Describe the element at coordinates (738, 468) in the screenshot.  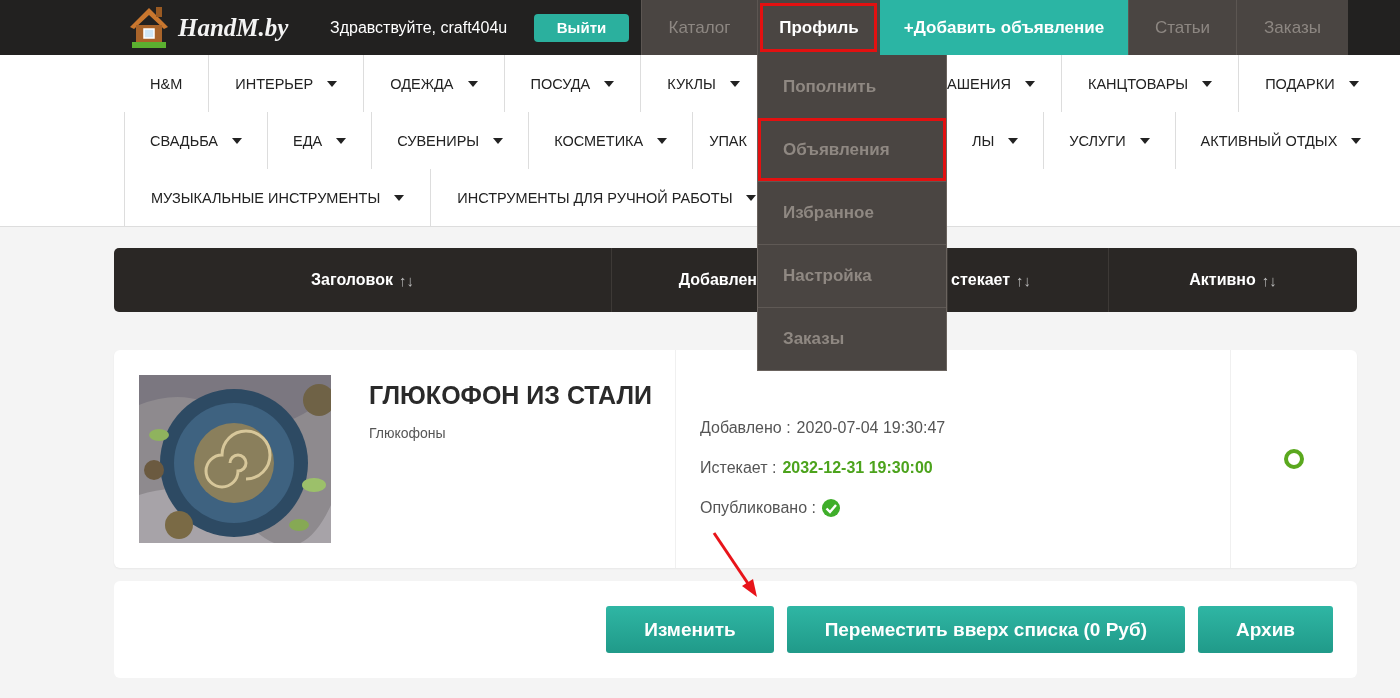
I see `detail-label: Истекает :` at that location.